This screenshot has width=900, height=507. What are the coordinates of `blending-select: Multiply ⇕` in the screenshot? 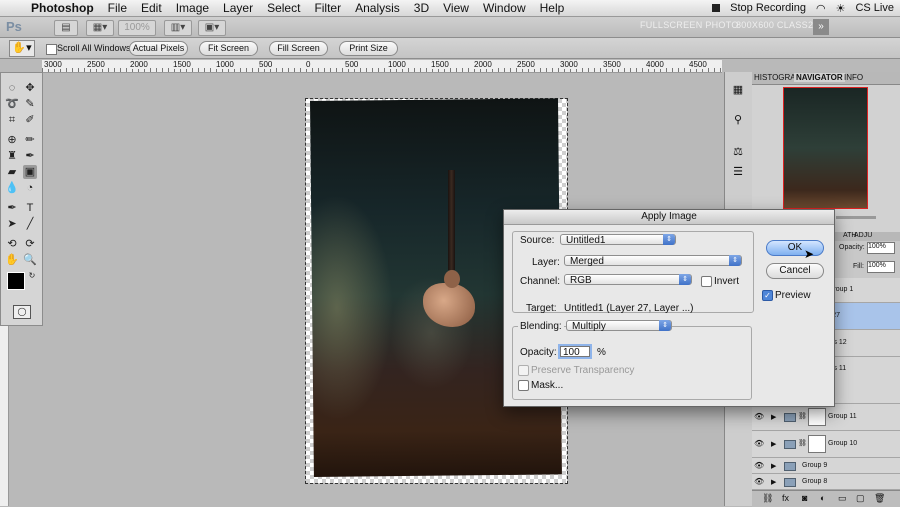 It's located at (619, 326).